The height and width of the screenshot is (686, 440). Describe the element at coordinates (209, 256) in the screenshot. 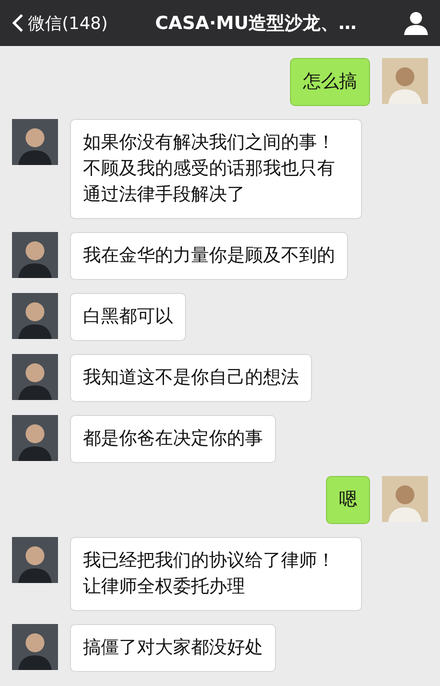

I see `message-bubble: 我在金华的力量你是顾及不到的` at that location.